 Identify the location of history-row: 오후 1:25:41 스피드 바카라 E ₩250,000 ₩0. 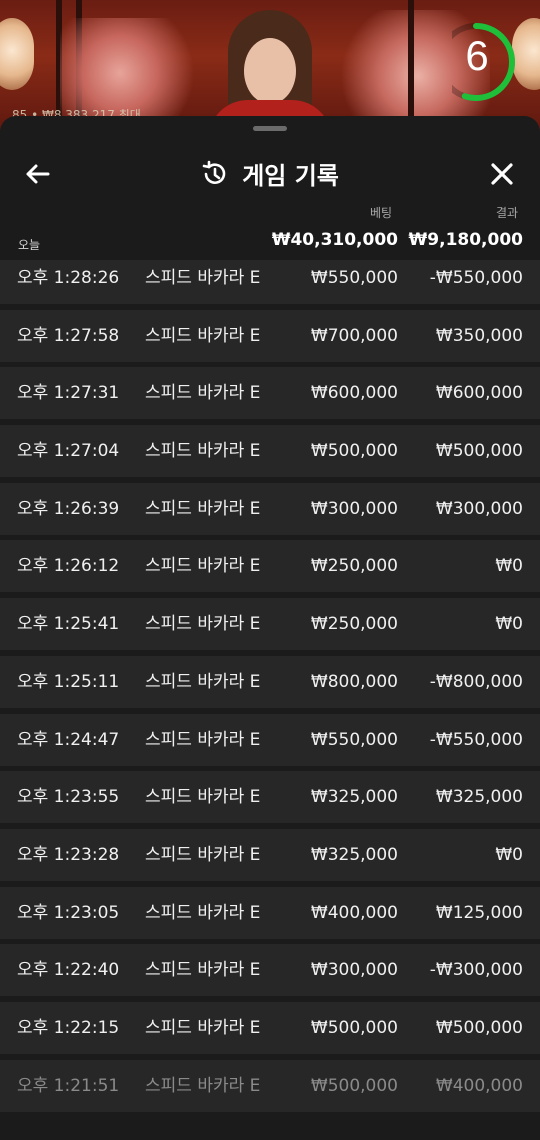
(270, 624).